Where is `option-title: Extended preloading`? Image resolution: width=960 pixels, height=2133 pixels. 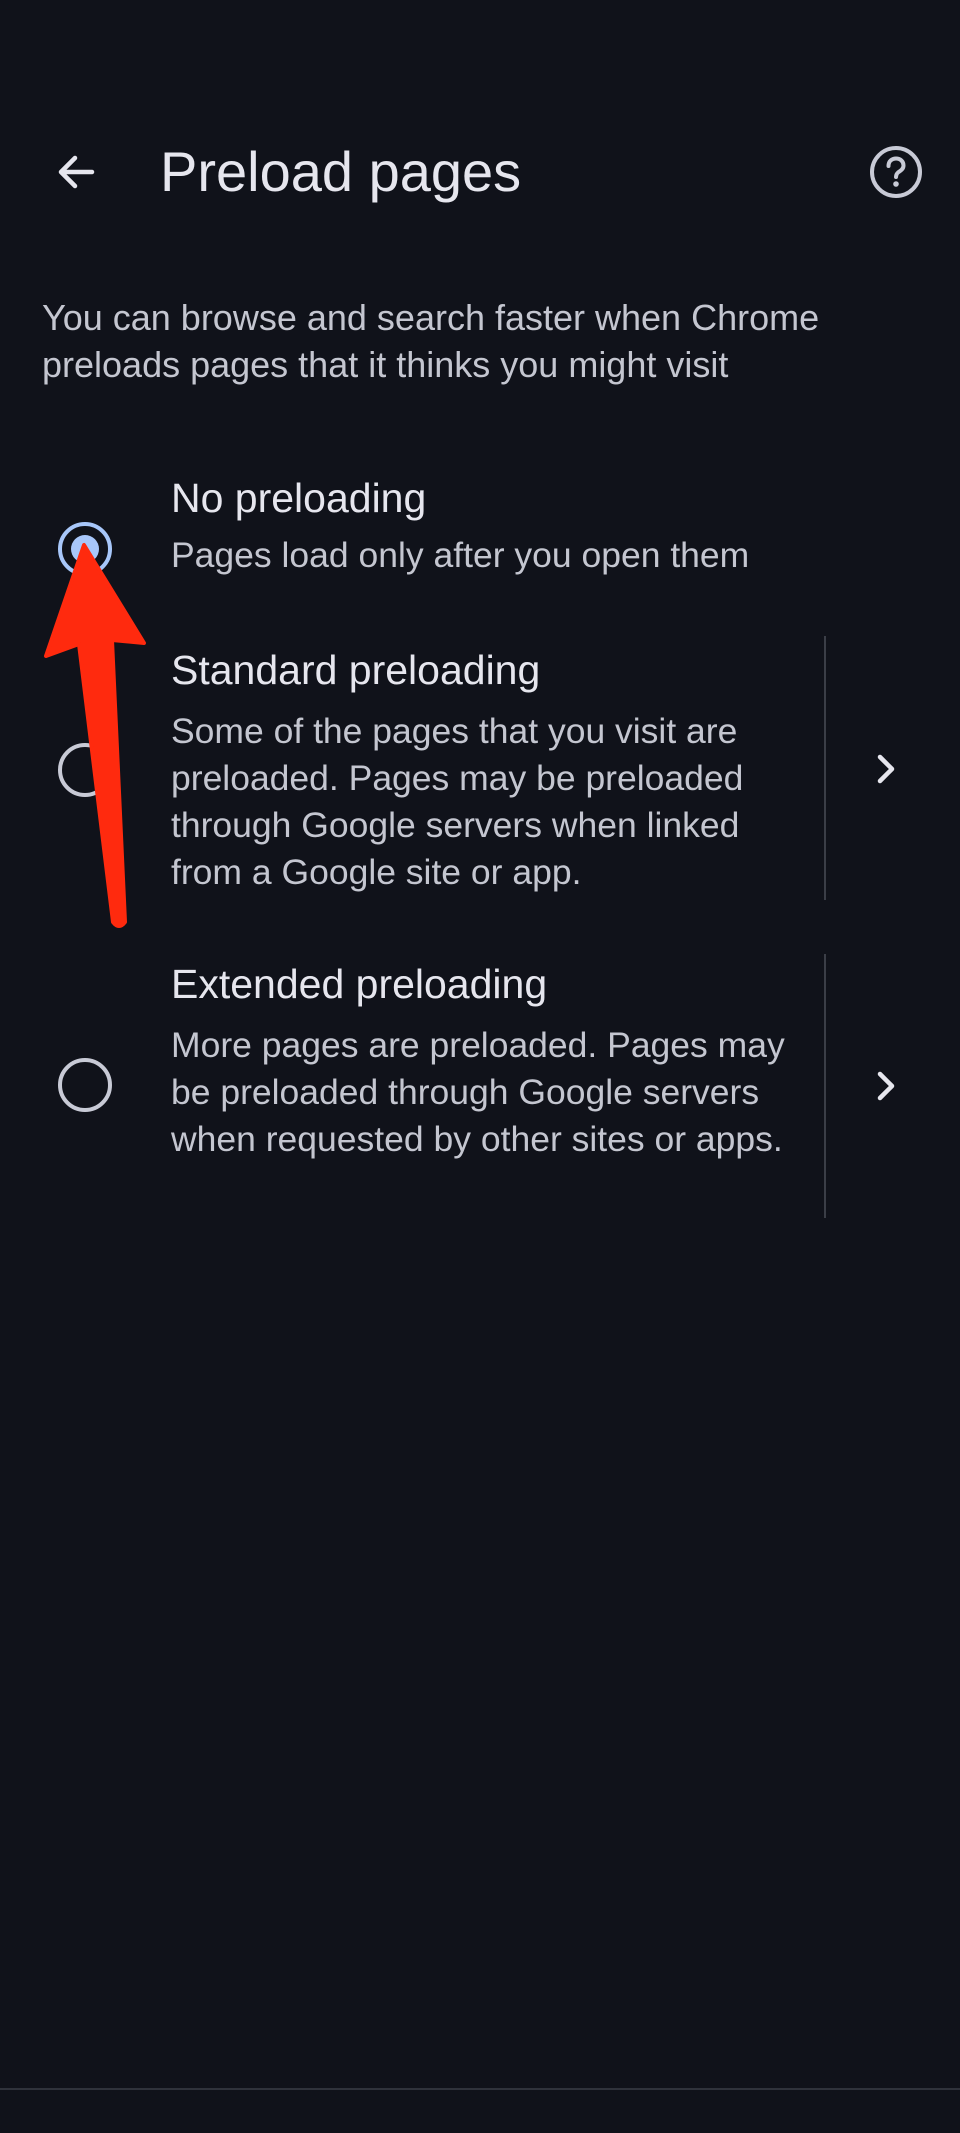 option-title: Extended preloading is located at coordinates (359, 984).